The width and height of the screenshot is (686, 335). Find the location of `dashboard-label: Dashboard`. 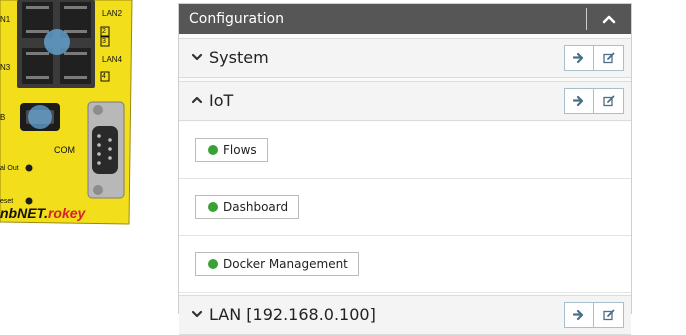

dashboard-label: Dashboard is located at coordinates (256, 207).